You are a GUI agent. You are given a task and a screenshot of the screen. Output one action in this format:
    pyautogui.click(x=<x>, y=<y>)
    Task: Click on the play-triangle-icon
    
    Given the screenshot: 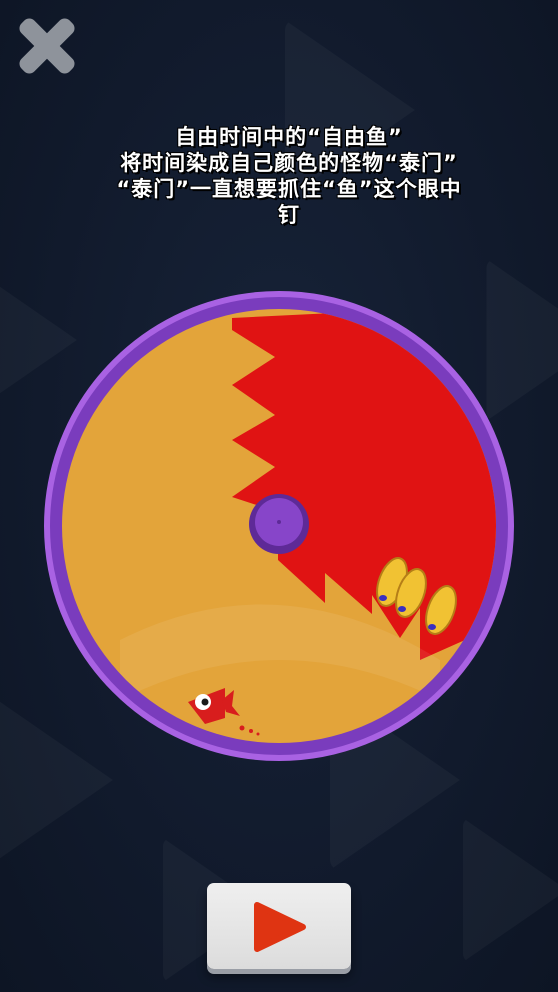 What is the action you would take?
    pyautogui.click(x=280, y=927)
    